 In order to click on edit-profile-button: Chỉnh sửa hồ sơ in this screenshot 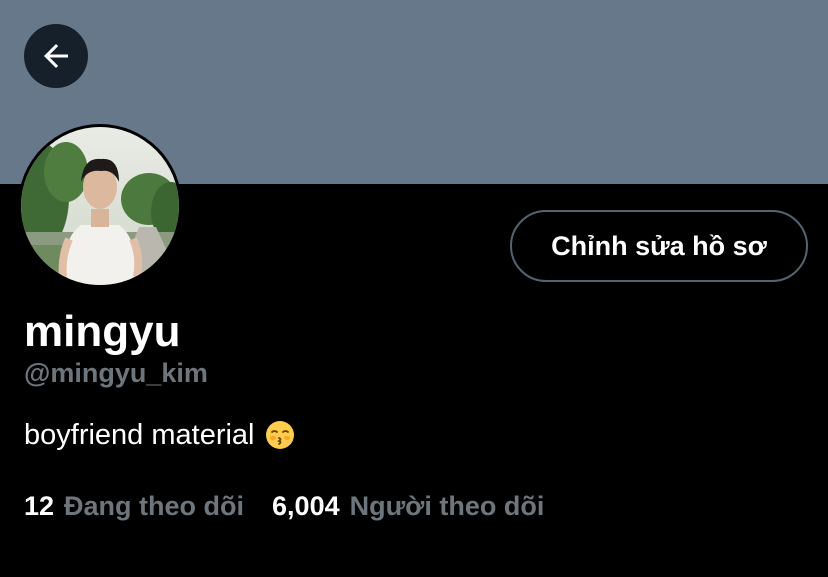, I will do `click(659, 246)`.